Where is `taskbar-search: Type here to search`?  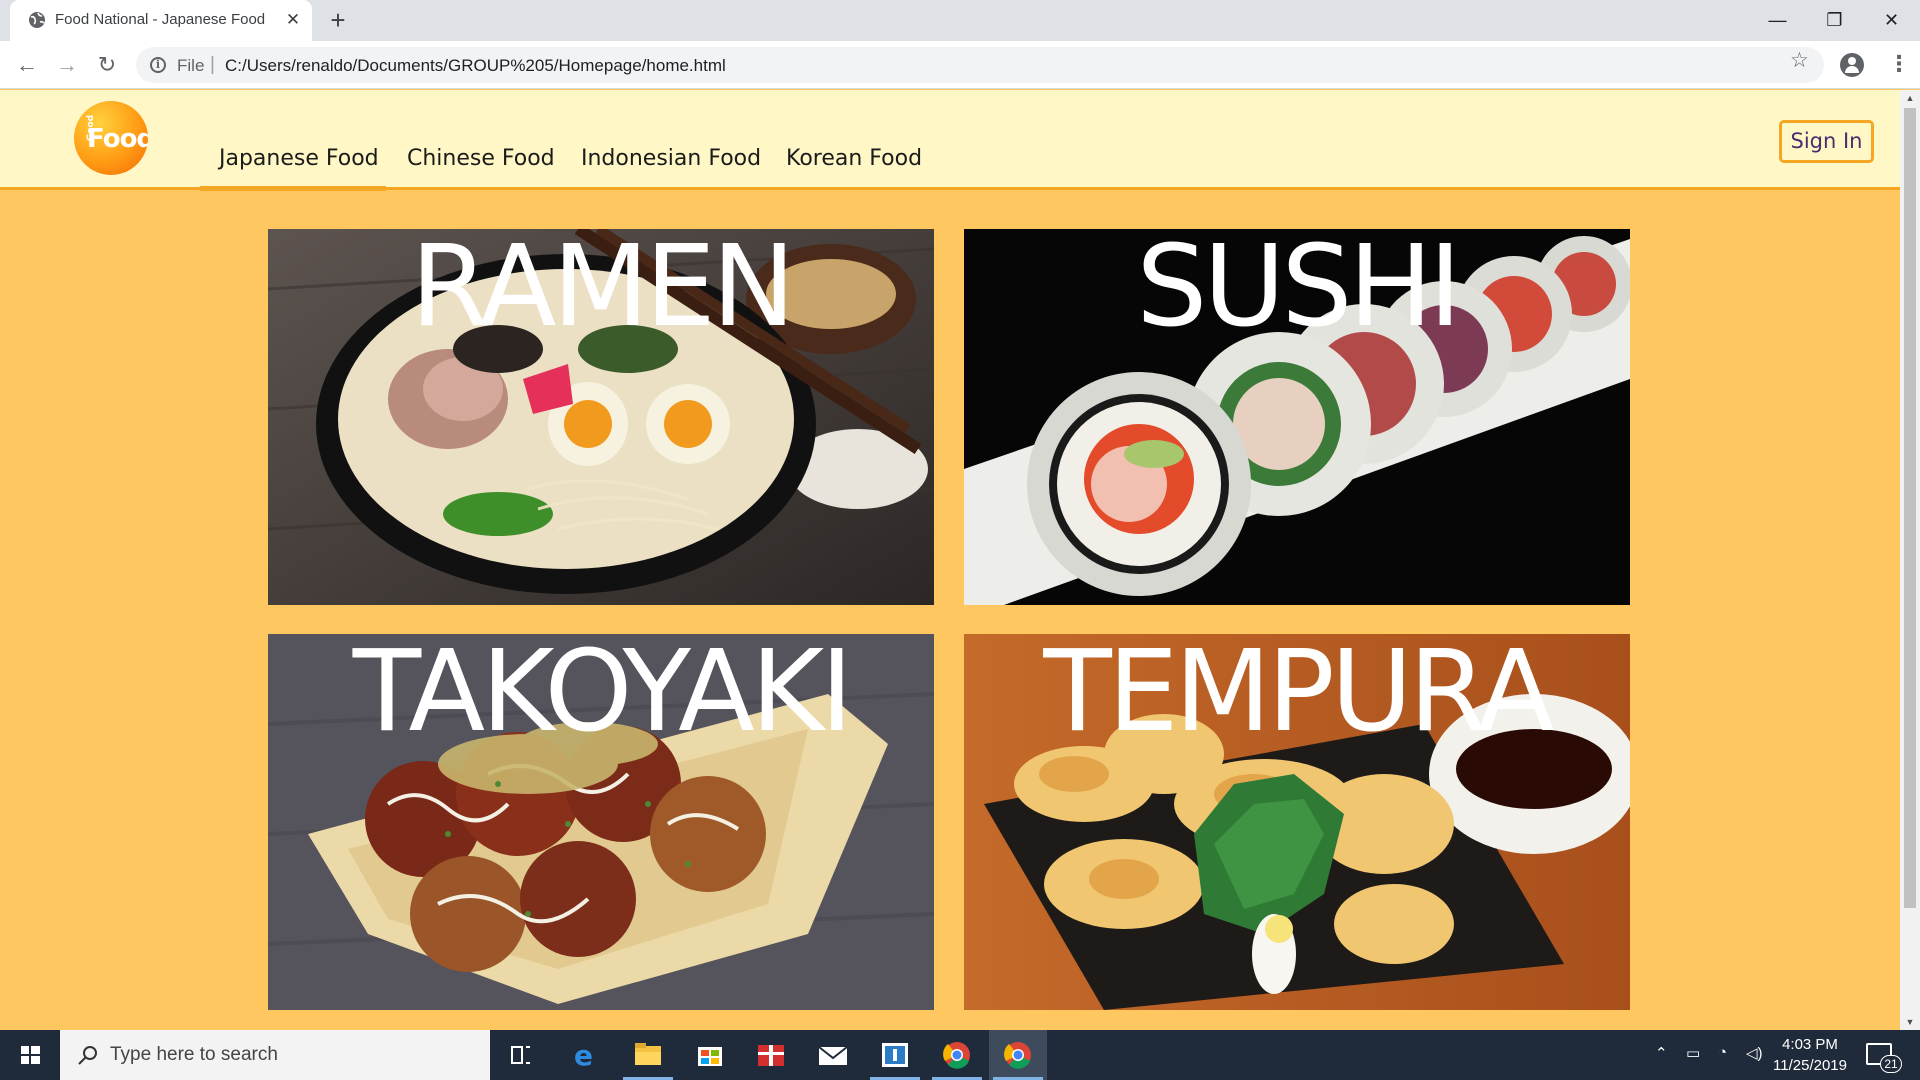 taskbar-search: Type here to search is located at coordinates (275, 1055).